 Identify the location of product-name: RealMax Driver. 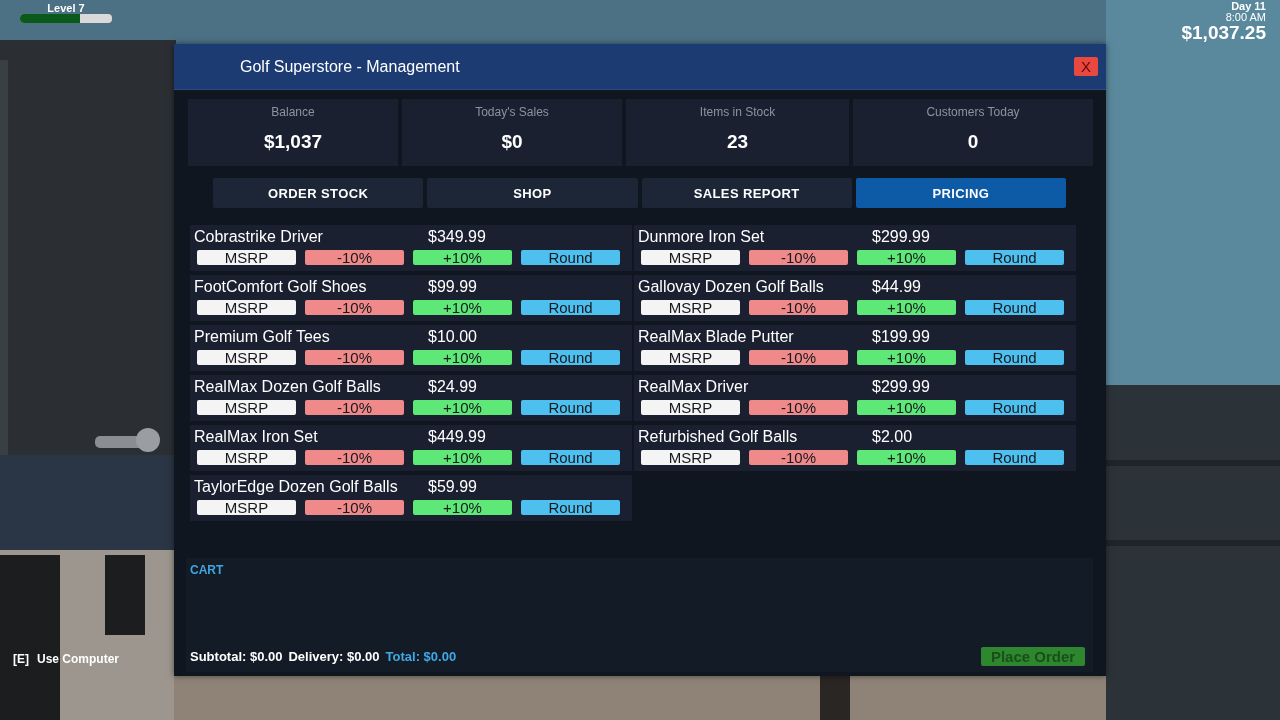
(694, 386).